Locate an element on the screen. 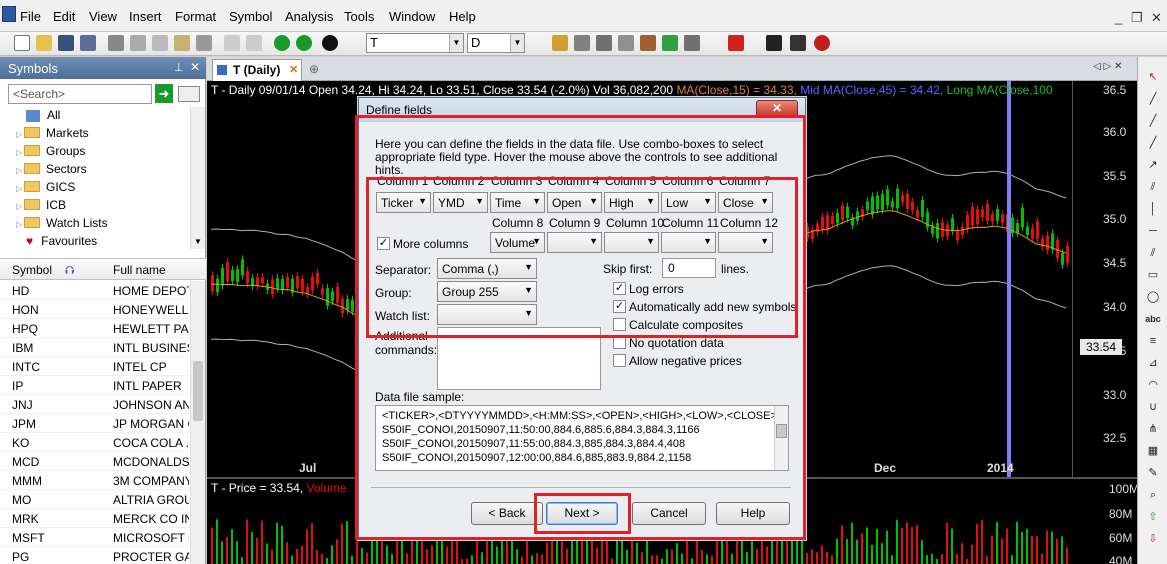 Image resolution: width=1167 pixels, height=564 pixels. extended-line-icon: ╱ is located at coordinates (1153, 143).